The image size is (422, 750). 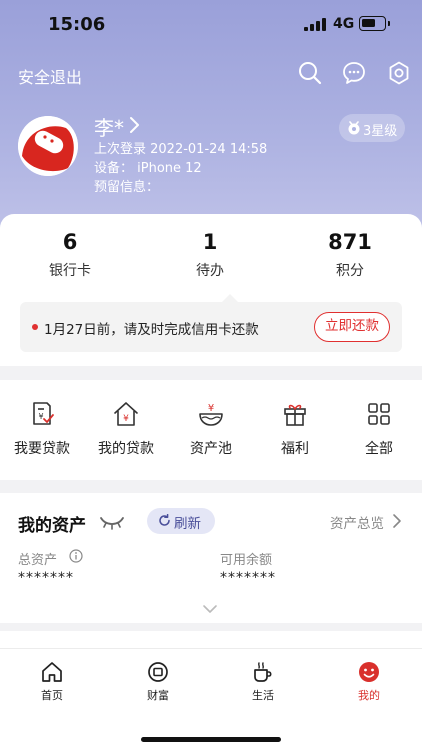 I want to click on menu-label: 福利, so click(x=295, y=449).